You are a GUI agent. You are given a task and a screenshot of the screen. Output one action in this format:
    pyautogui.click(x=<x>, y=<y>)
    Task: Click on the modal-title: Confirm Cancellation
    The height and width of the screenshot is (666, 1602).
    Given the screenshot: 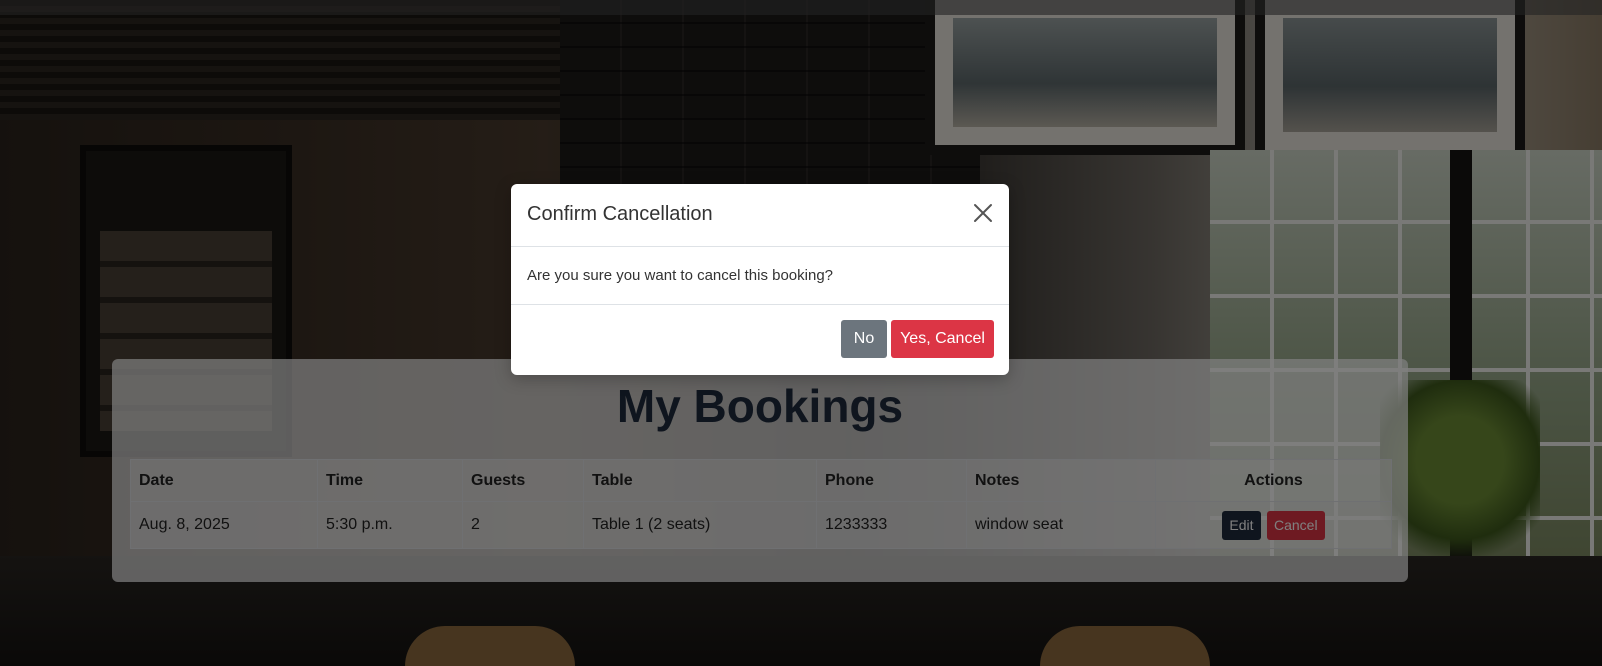 What is the action you would take?
    pyautogui.click(x=620, y=214)
    